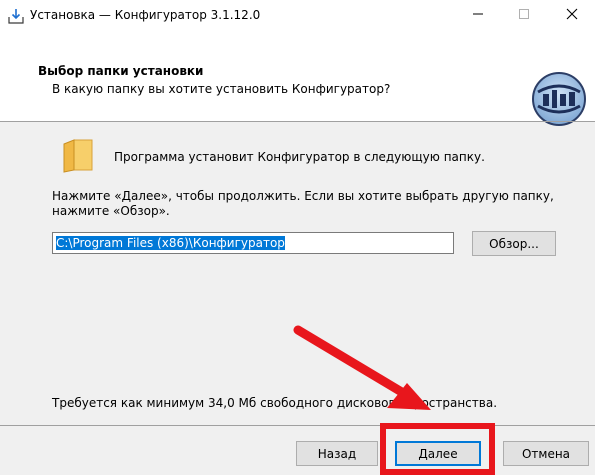  I want to click on close-icon, so click(572, 15).